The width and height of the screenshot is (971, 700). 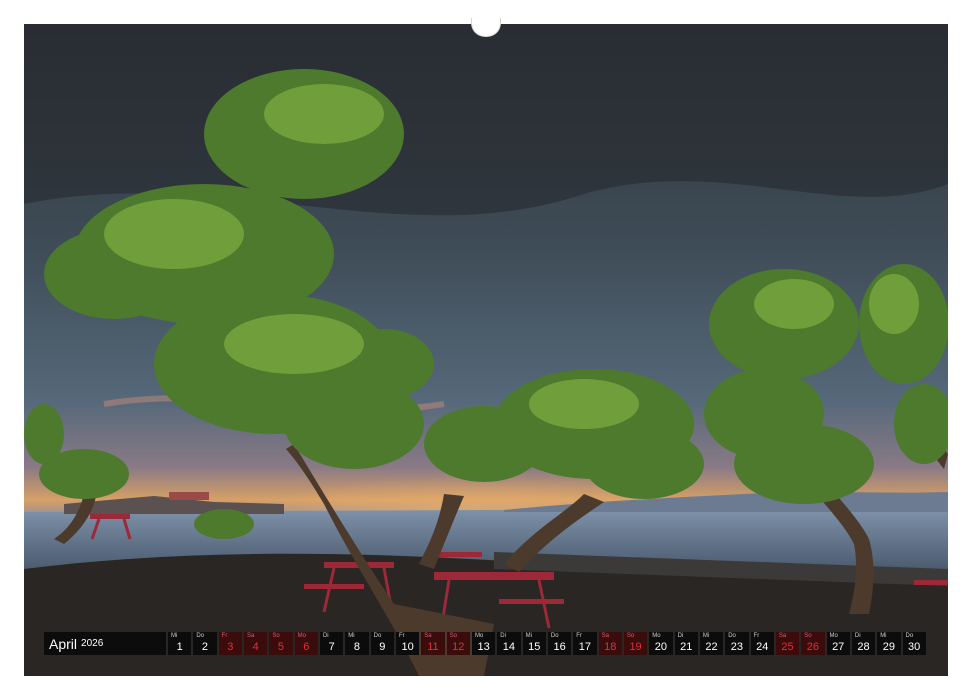 I want to click on day-number: 16, so click(x=559, y=647).